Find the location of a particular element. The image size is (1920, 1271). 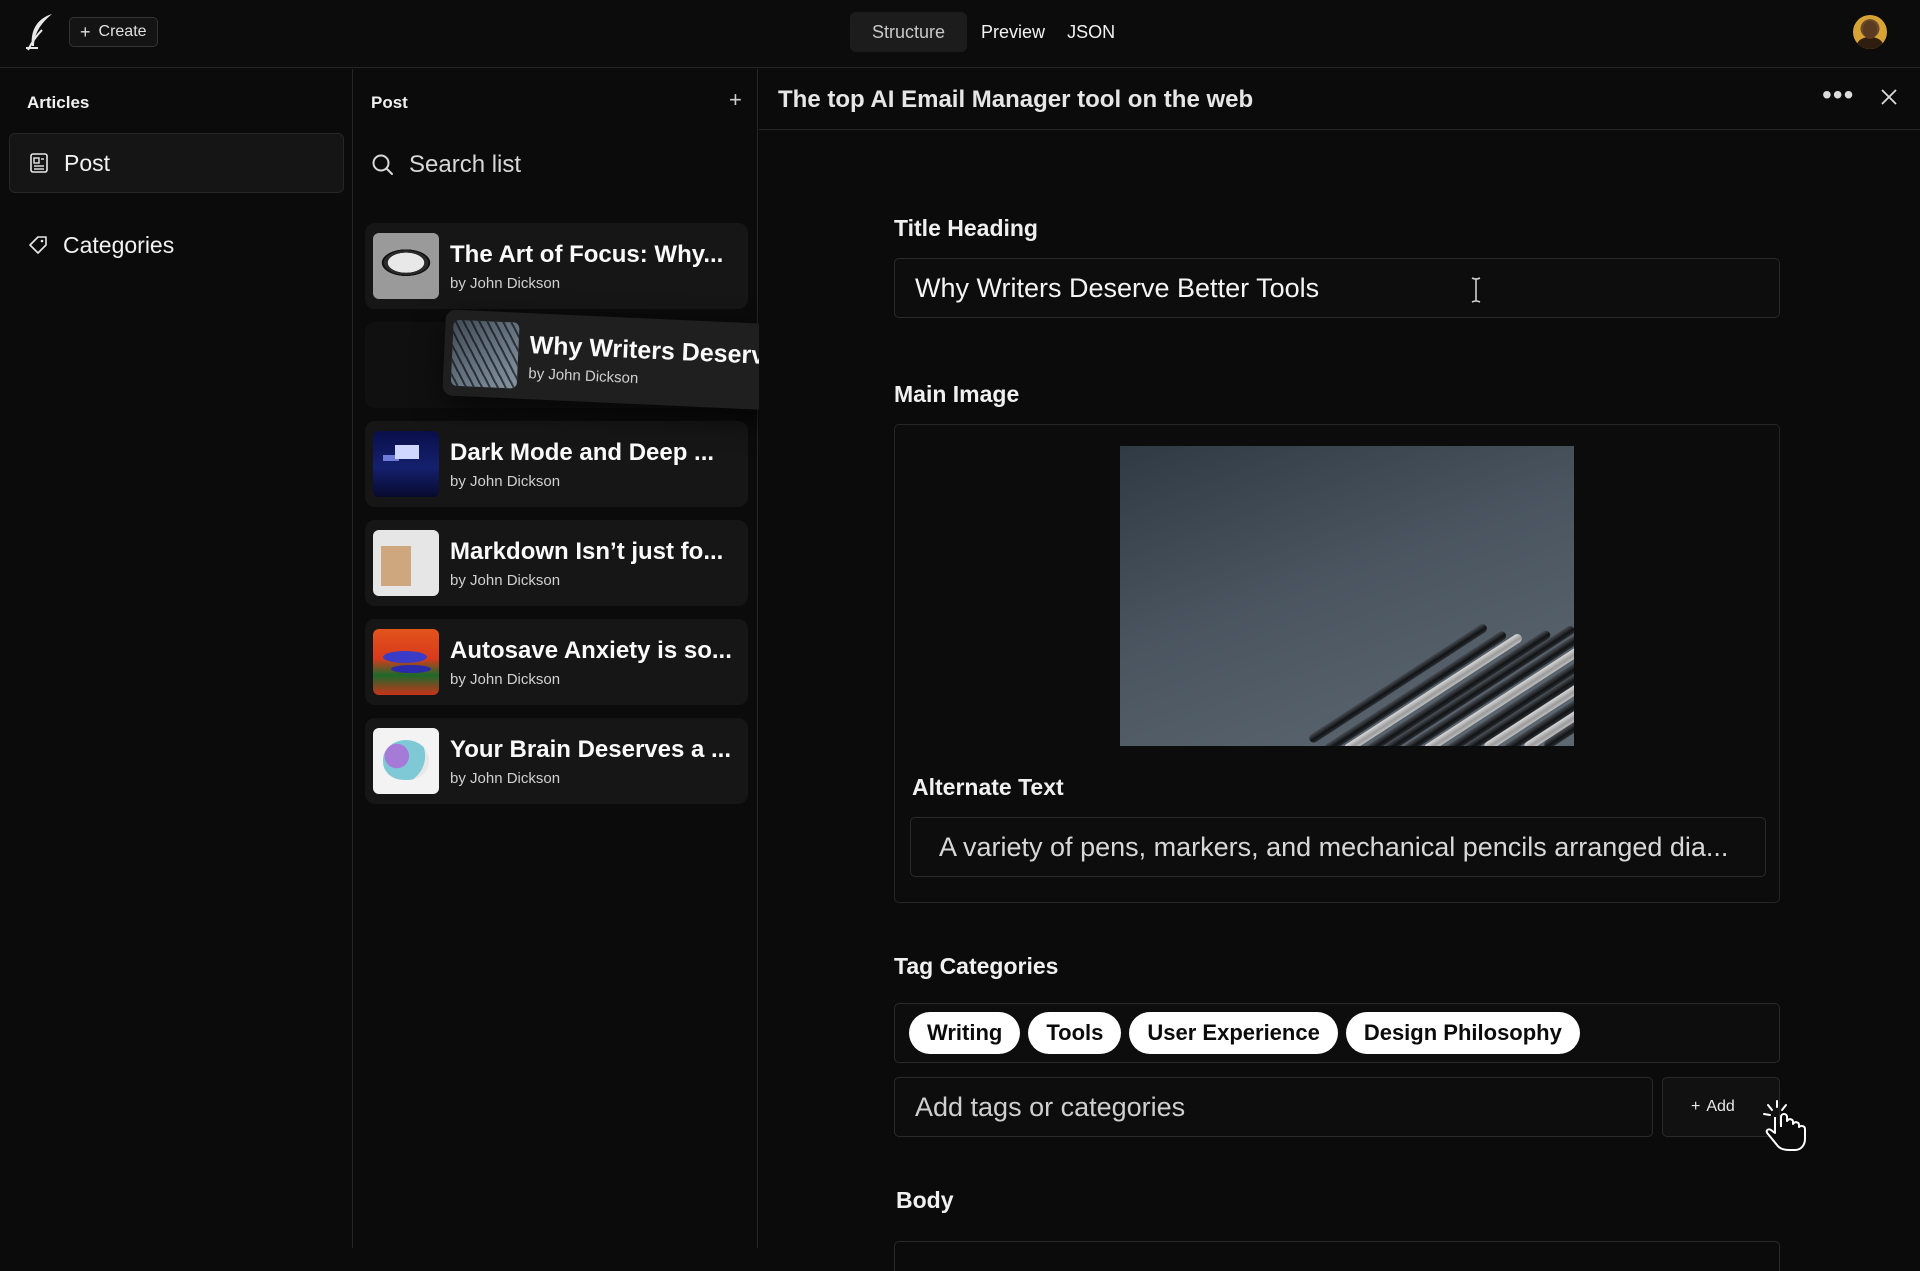

main-image is located at coordinates (1347, 596).